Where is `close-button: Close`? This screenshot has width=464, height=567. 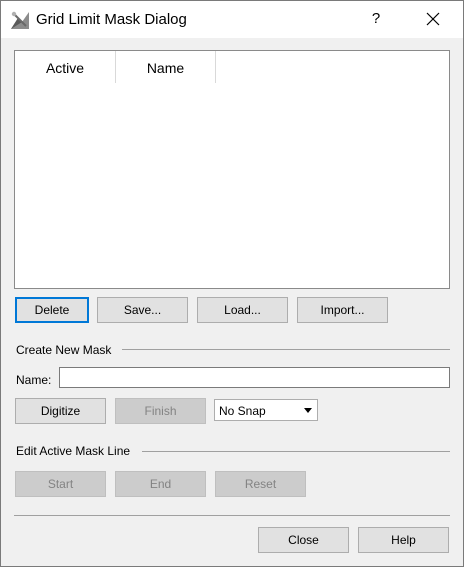 close-button: Close is located at coordinates (303, 540).